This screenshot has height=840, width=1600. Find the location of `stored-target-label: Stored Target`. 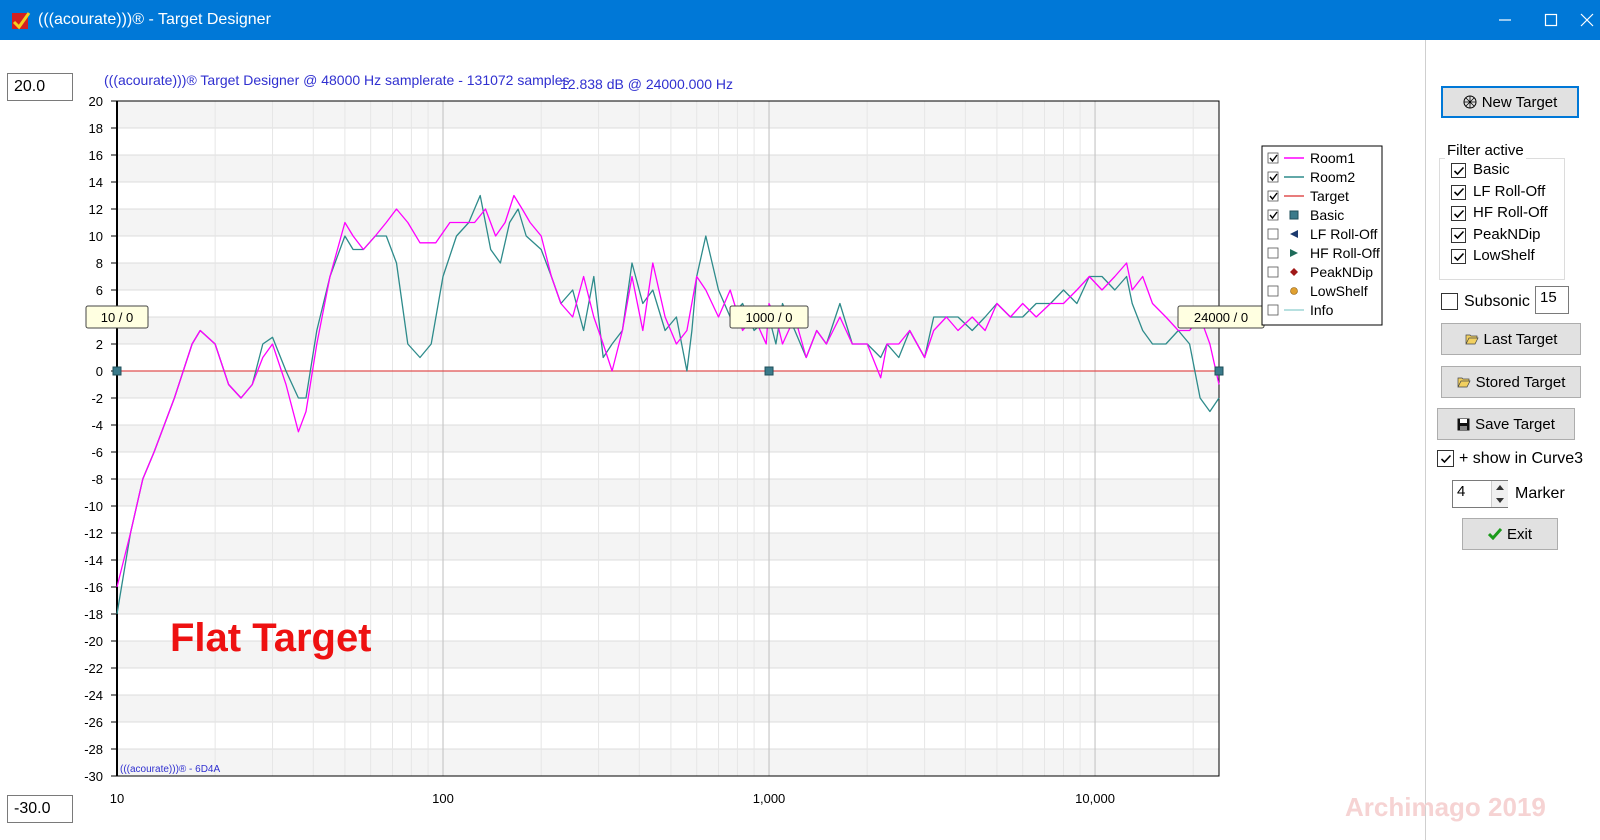

stored-target-label: Stored Target is located at coordinates (1520, 382).